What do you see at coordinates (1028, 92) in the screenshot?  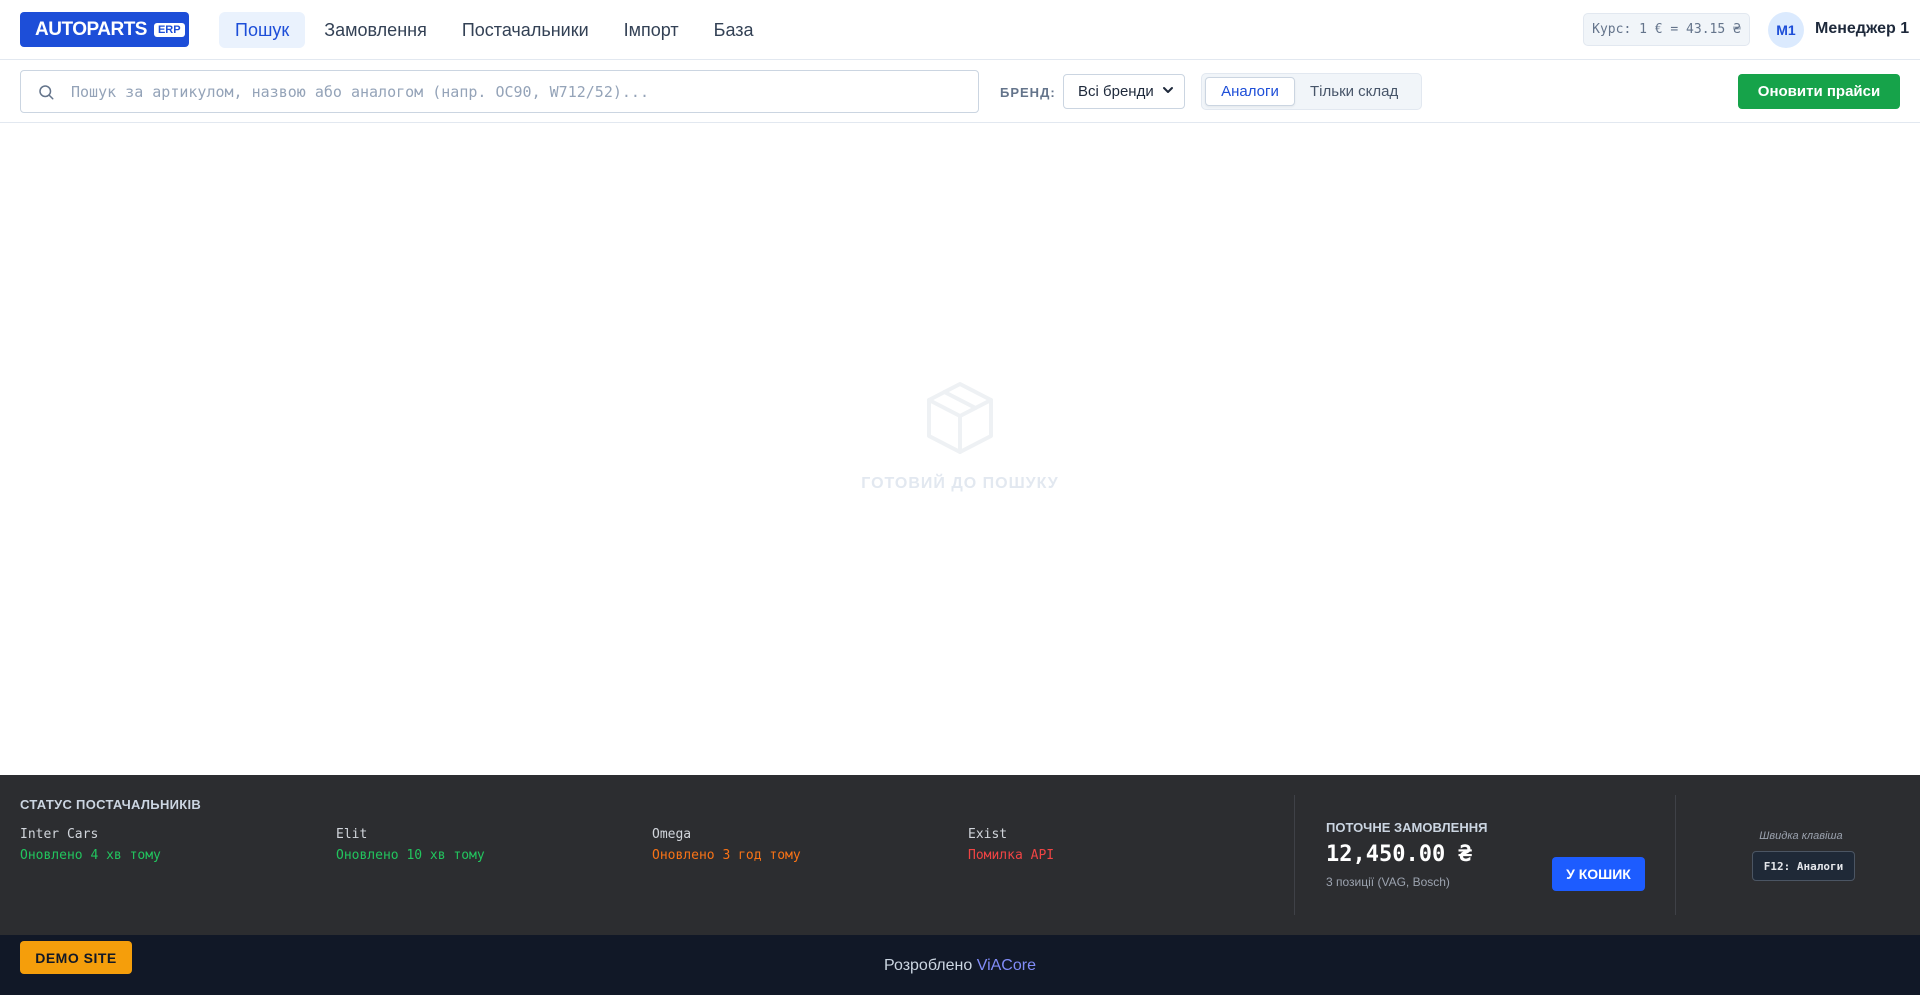 I see `brand-label: БРЕНД:` at bounding box center [1028, 92].